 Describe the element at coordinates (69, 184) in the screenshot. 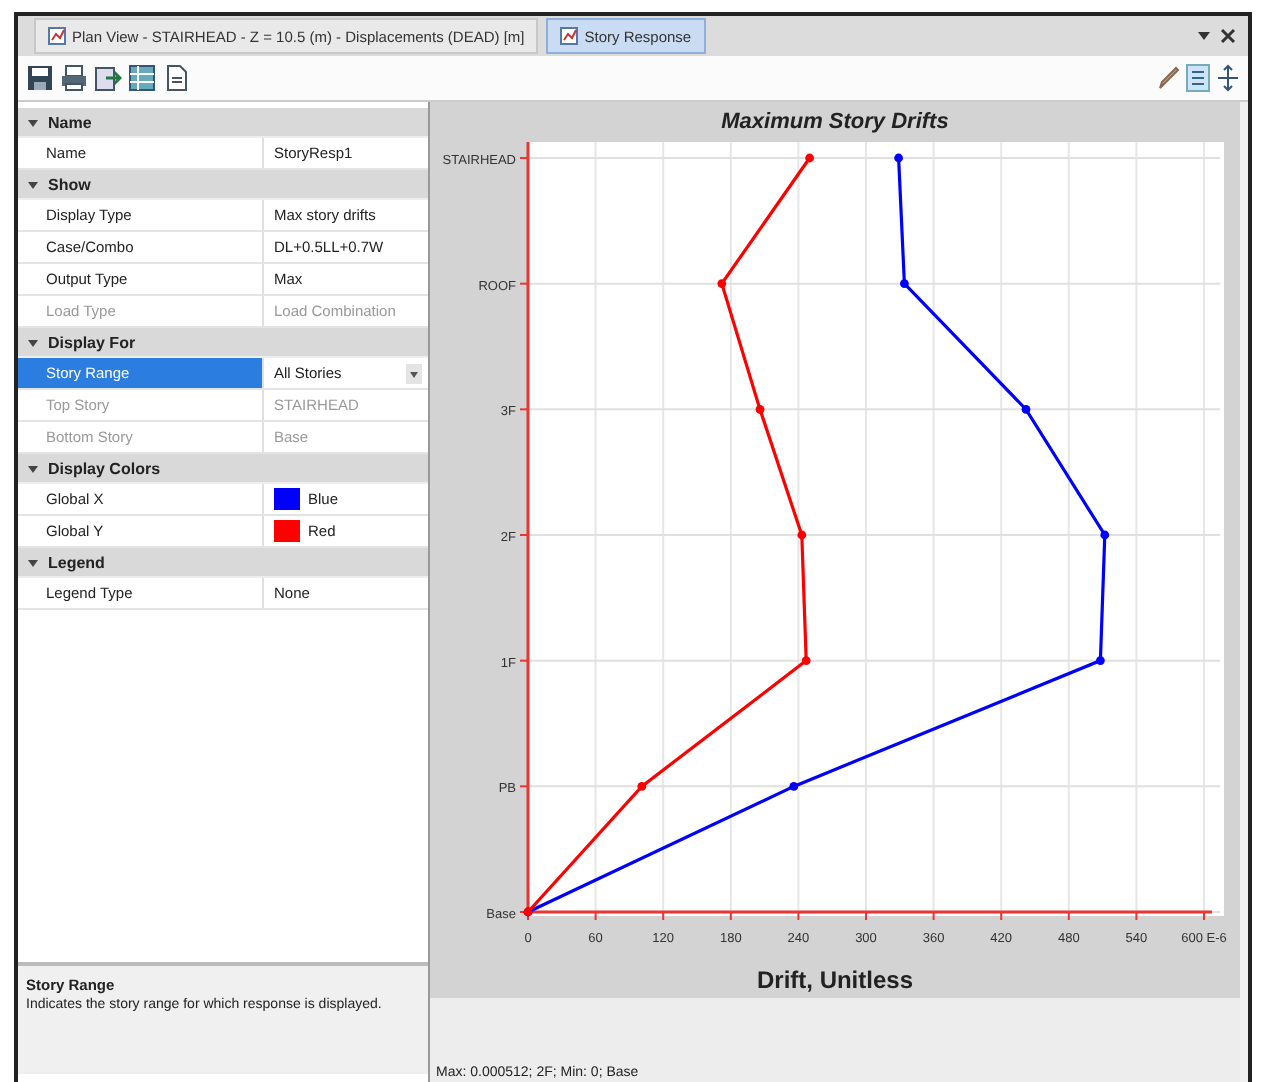

I see `category-title: Show` at that location.